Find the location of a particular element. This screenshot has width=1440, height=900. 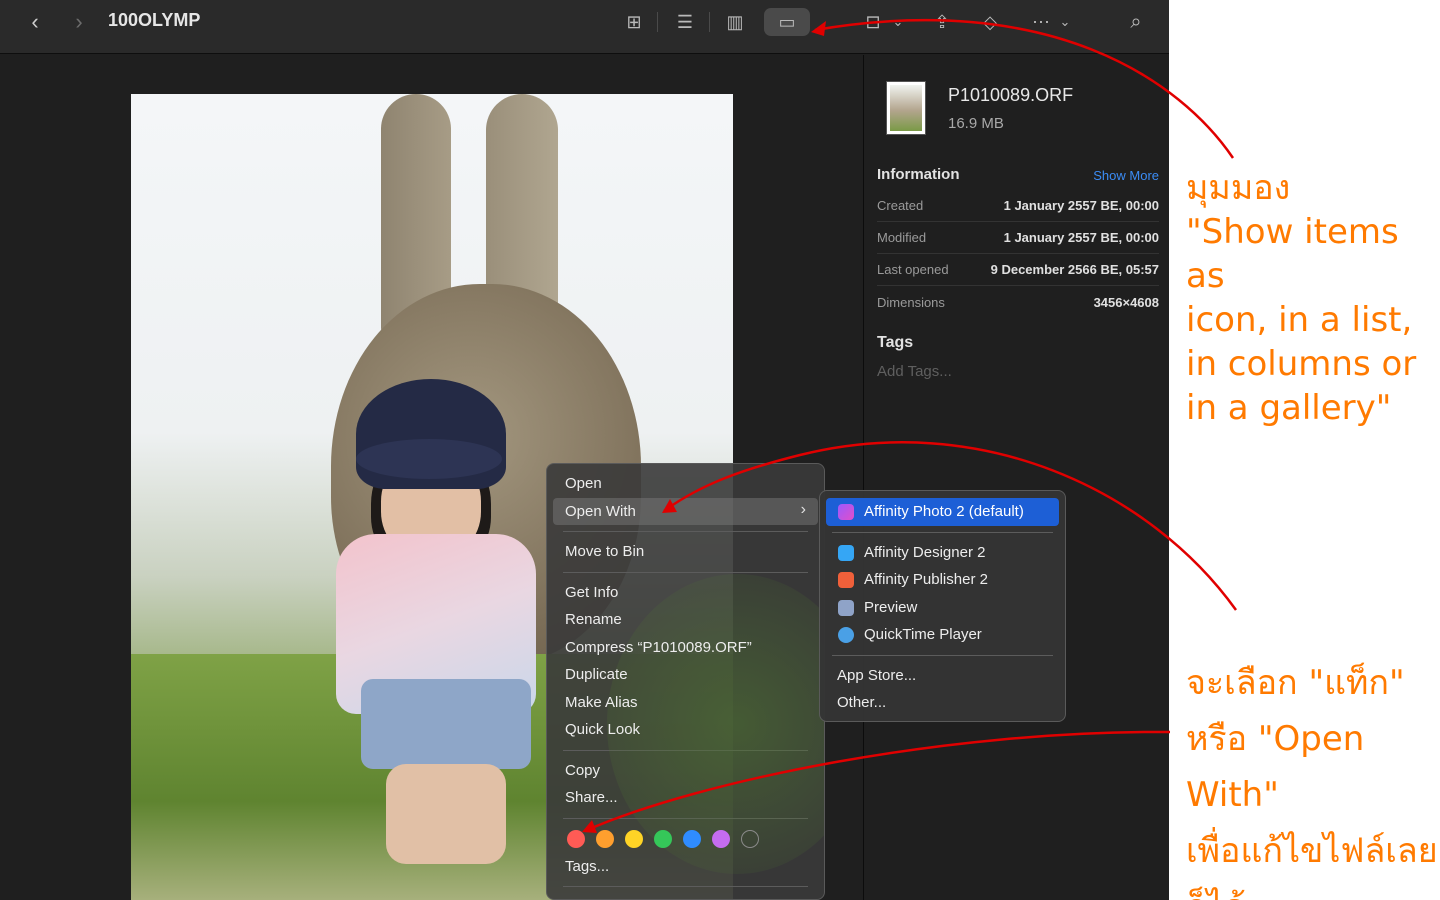

info-key: Last opened is located at coordinates (913, 269).